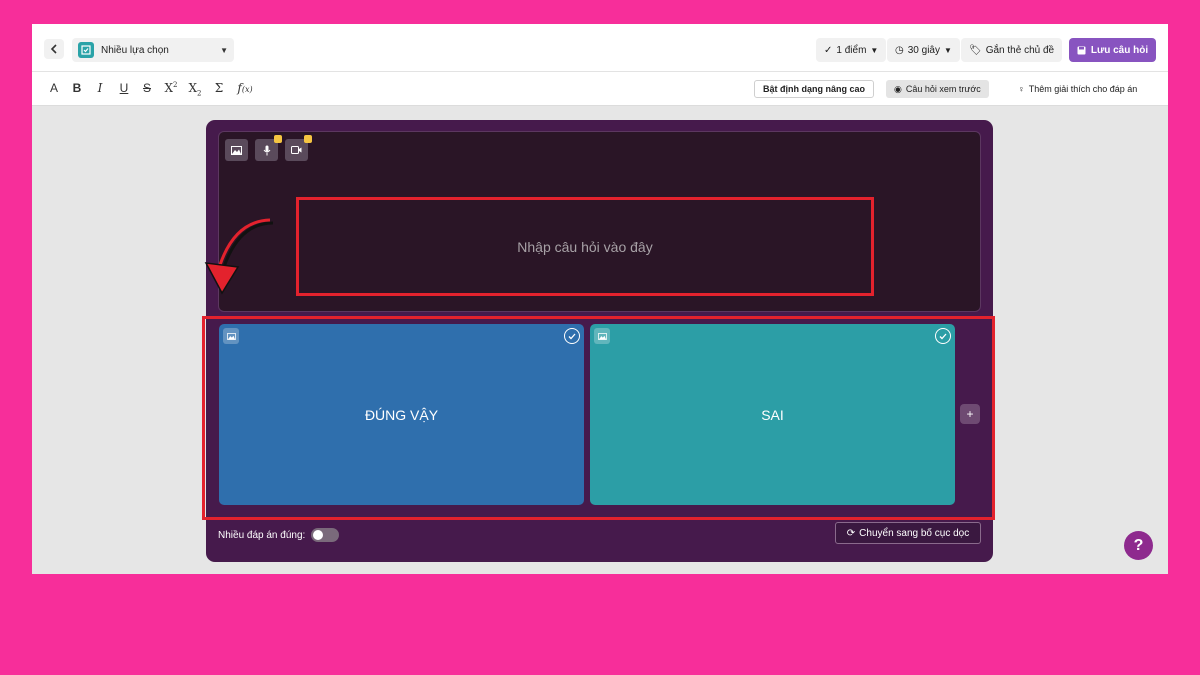  I want to click on superscript-icon: X2, so click(171, 88).